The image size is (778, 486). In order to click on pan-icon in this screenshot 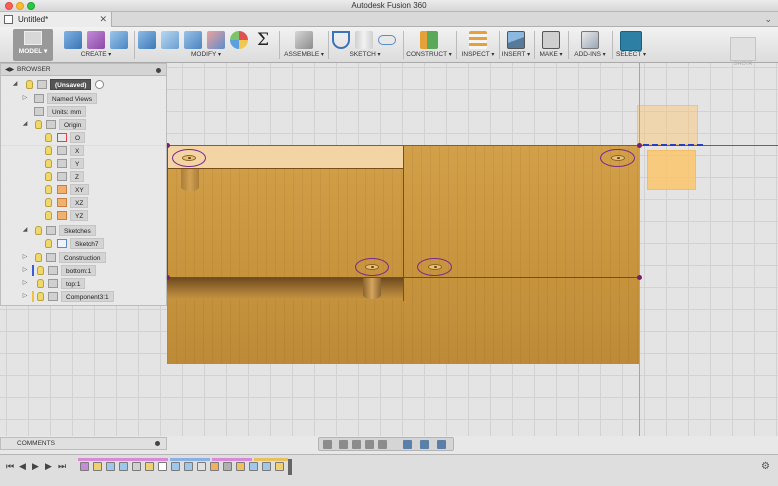, I will do `click(356, 444)`.